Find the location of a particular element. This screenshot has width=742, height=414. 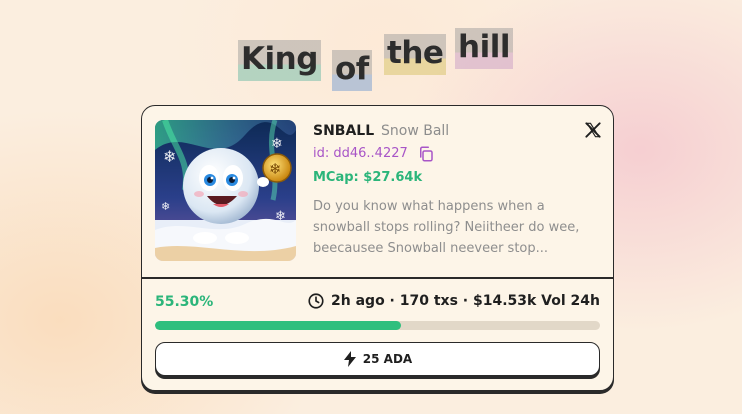

stats-text: 2h ago · 170 txs · $14.53k Vol 24h is located at coordinates (465, 301).